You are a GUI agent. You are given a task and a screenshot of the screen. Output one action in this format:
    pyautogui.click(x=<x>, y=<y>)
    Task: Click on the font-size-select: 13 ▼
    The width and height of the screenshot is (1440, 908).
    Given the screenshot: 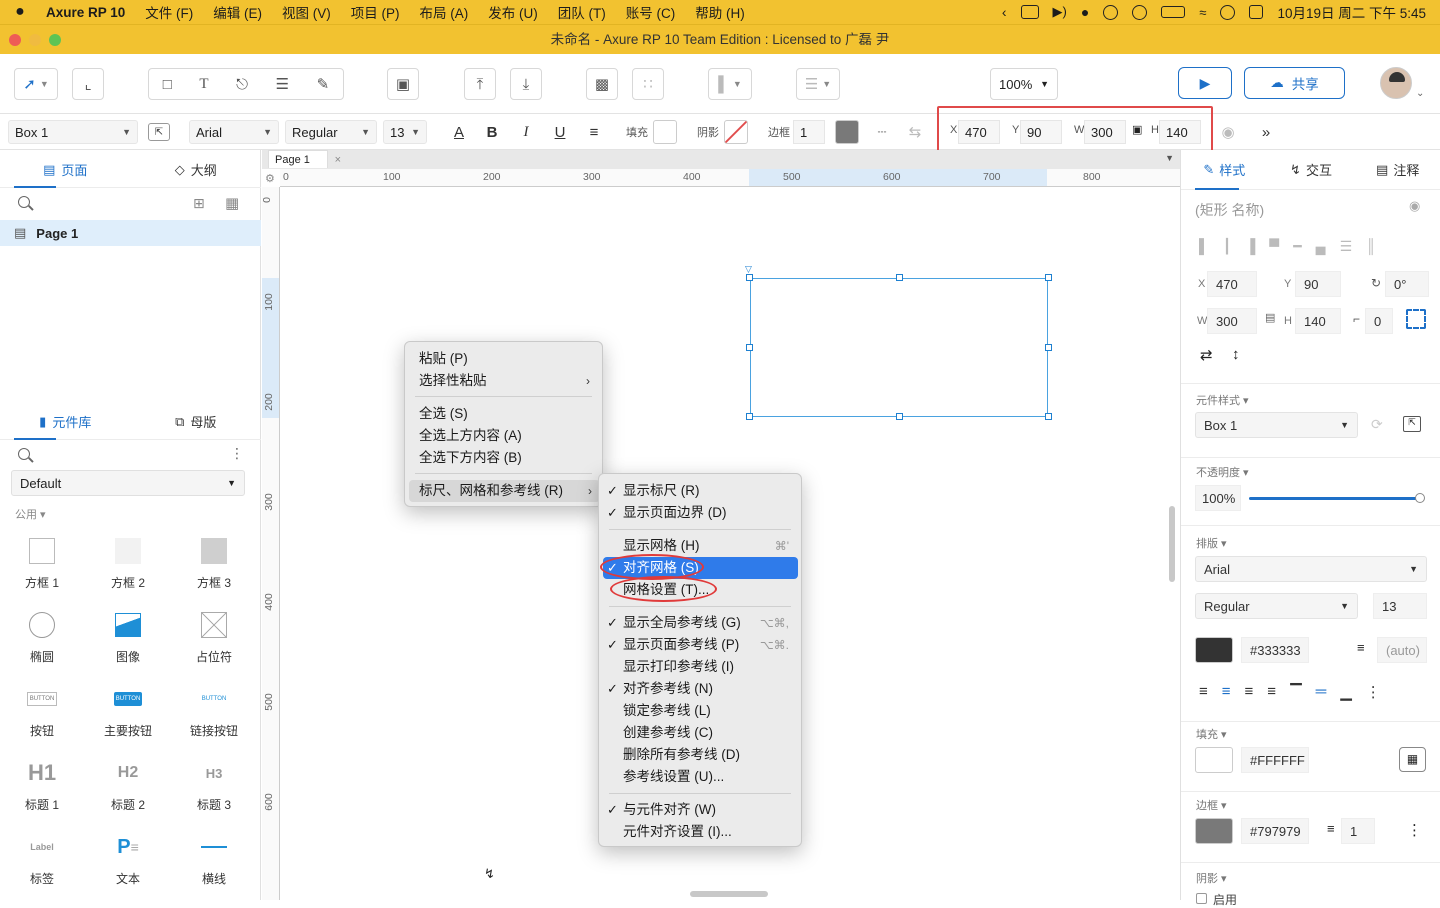 What is the action you would take?
    pyautogui.click(x=405, y=132)
    